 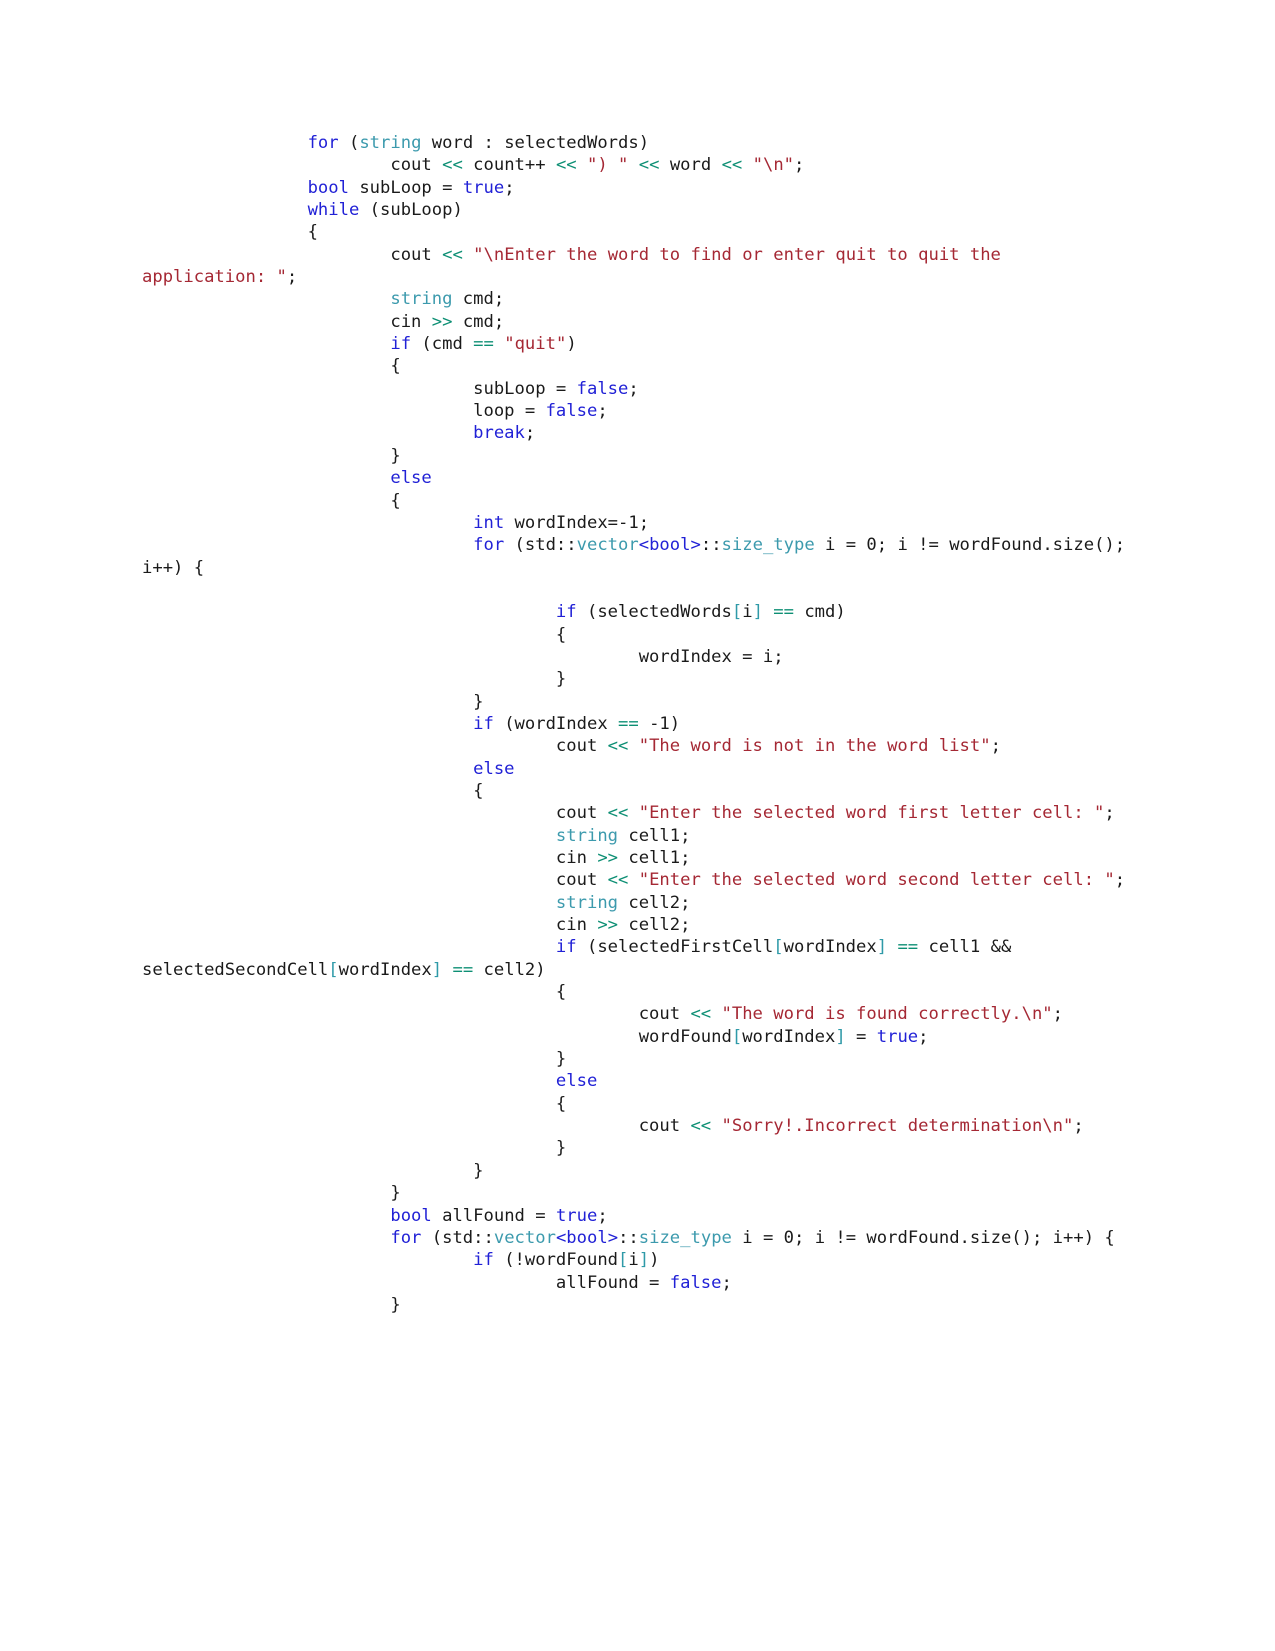 I want to click on code-line: while (subLoop), so click(x=637, y=210).